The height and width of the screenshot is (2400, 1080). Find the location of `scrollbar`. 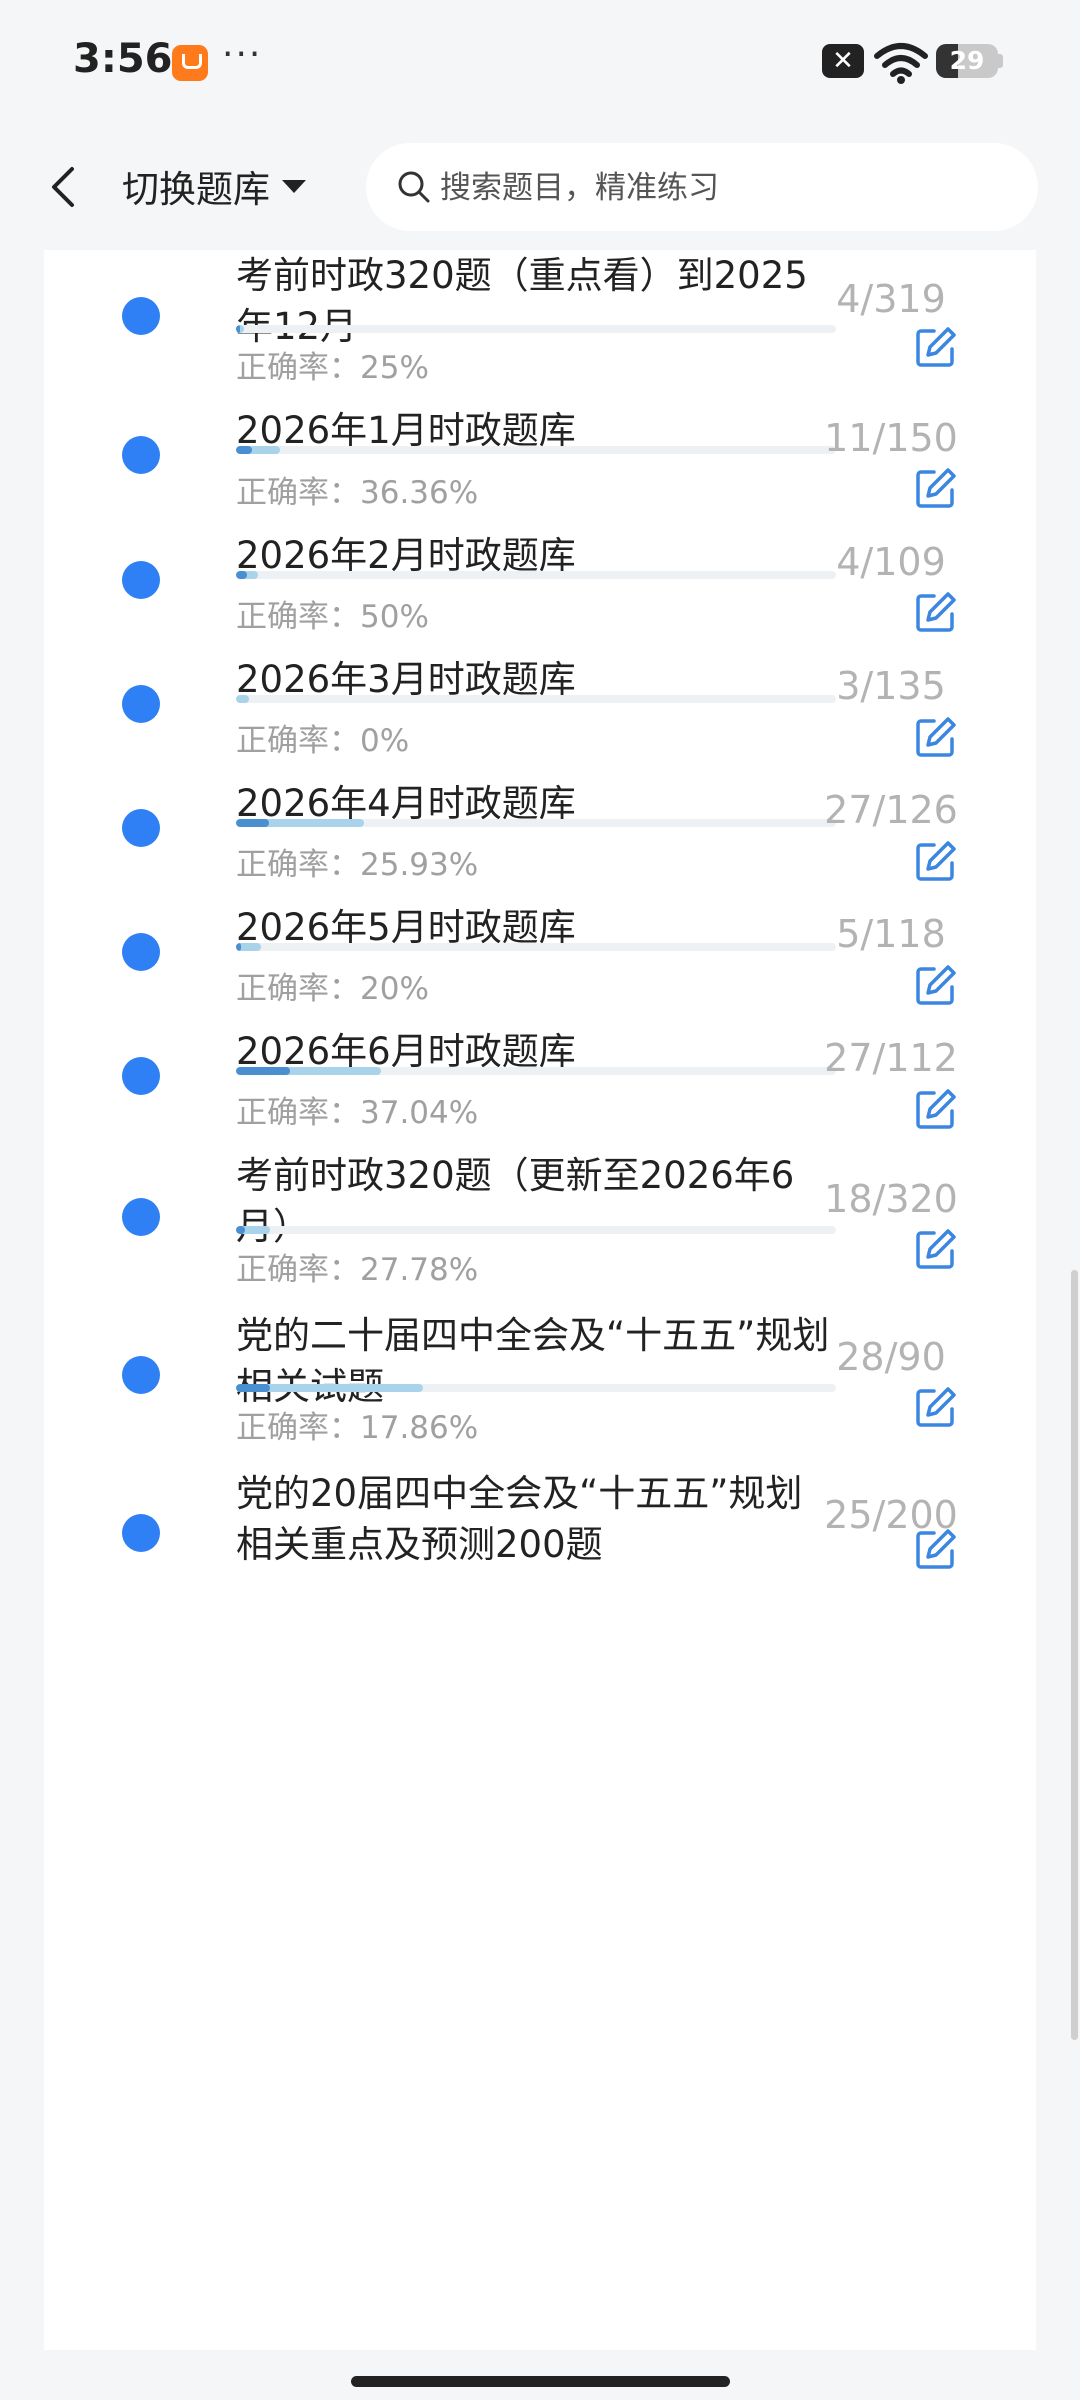

scrollbar is located at coordinates (1074, 1655).